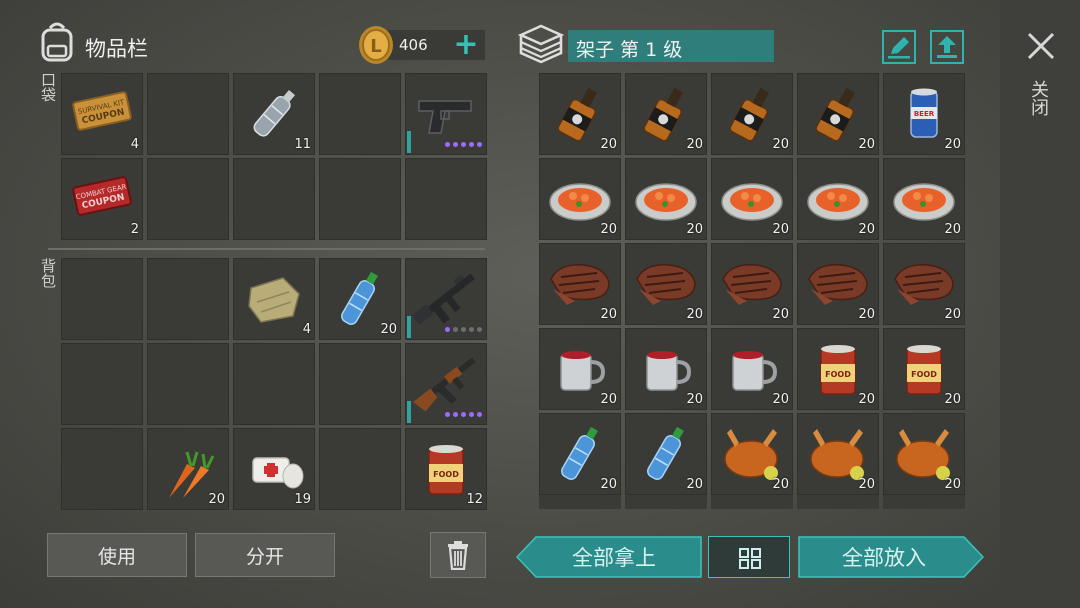 This screenshot has width=1080, height=608. I want to click on add-coins-button: +, so click(466, 45).